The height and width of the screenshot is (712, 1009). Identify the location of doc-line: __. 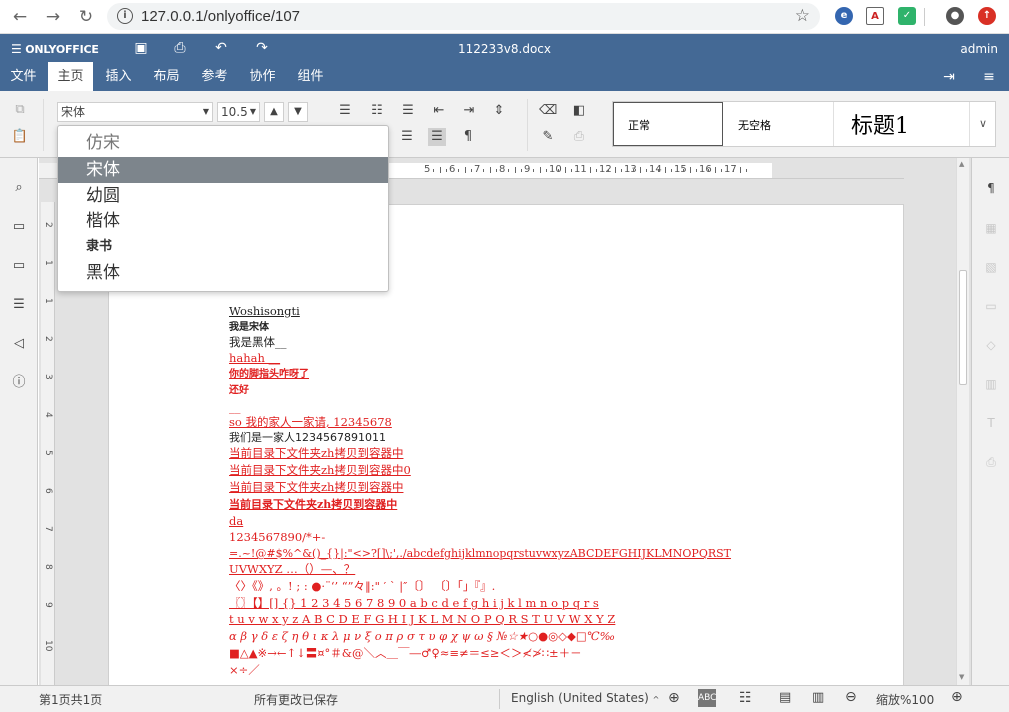
(235, 407).